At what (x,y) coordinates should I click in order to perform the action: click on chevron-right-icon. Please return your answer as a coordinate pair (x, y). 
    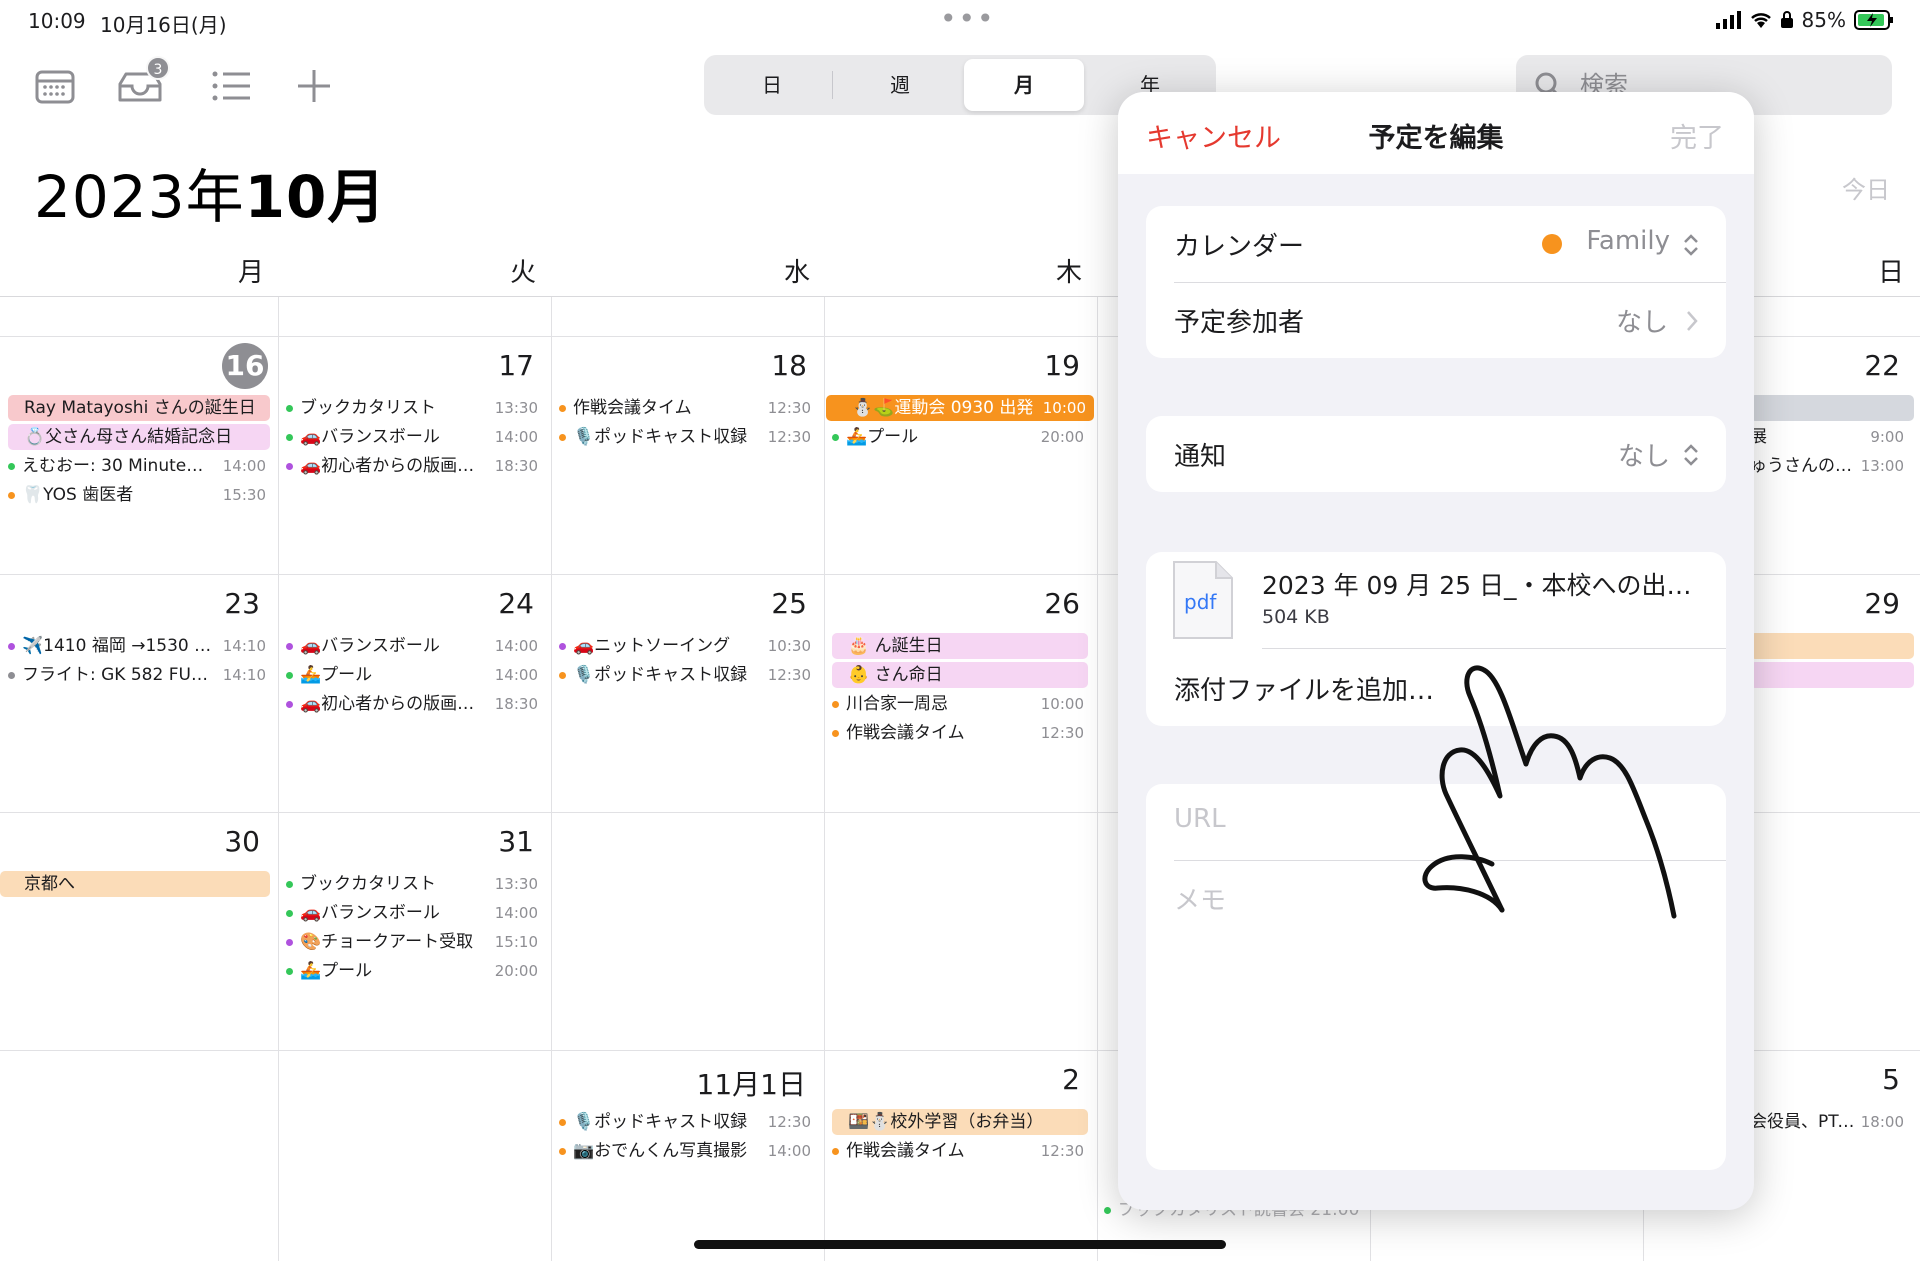
    Looking at the image, I should click on (1692, 321).